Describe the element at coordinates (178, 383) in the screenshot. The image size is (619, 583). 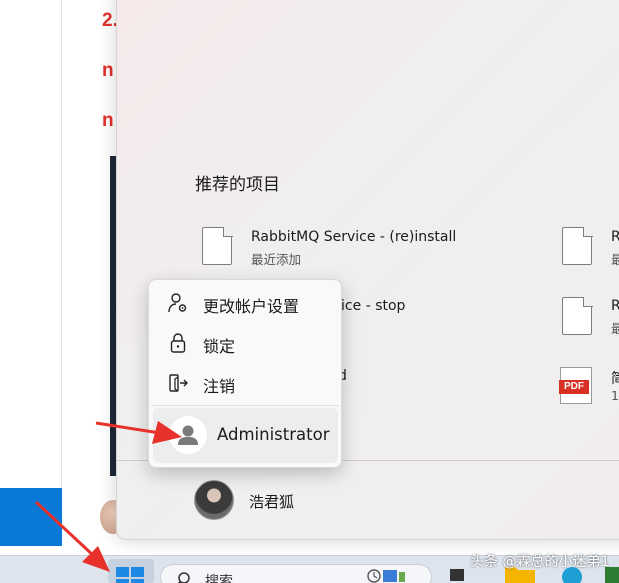
I see `sign-out-icon` at that location.